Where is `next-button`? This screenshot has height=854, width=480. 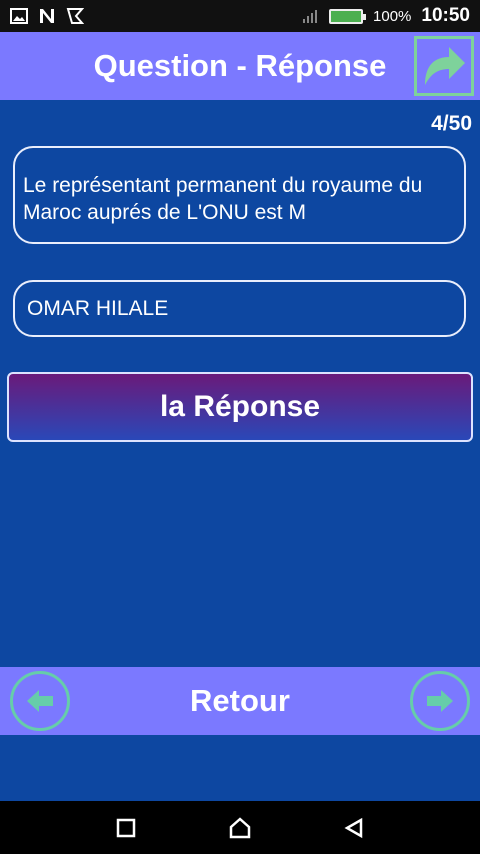 next-button is located at coordinates (440, 701).